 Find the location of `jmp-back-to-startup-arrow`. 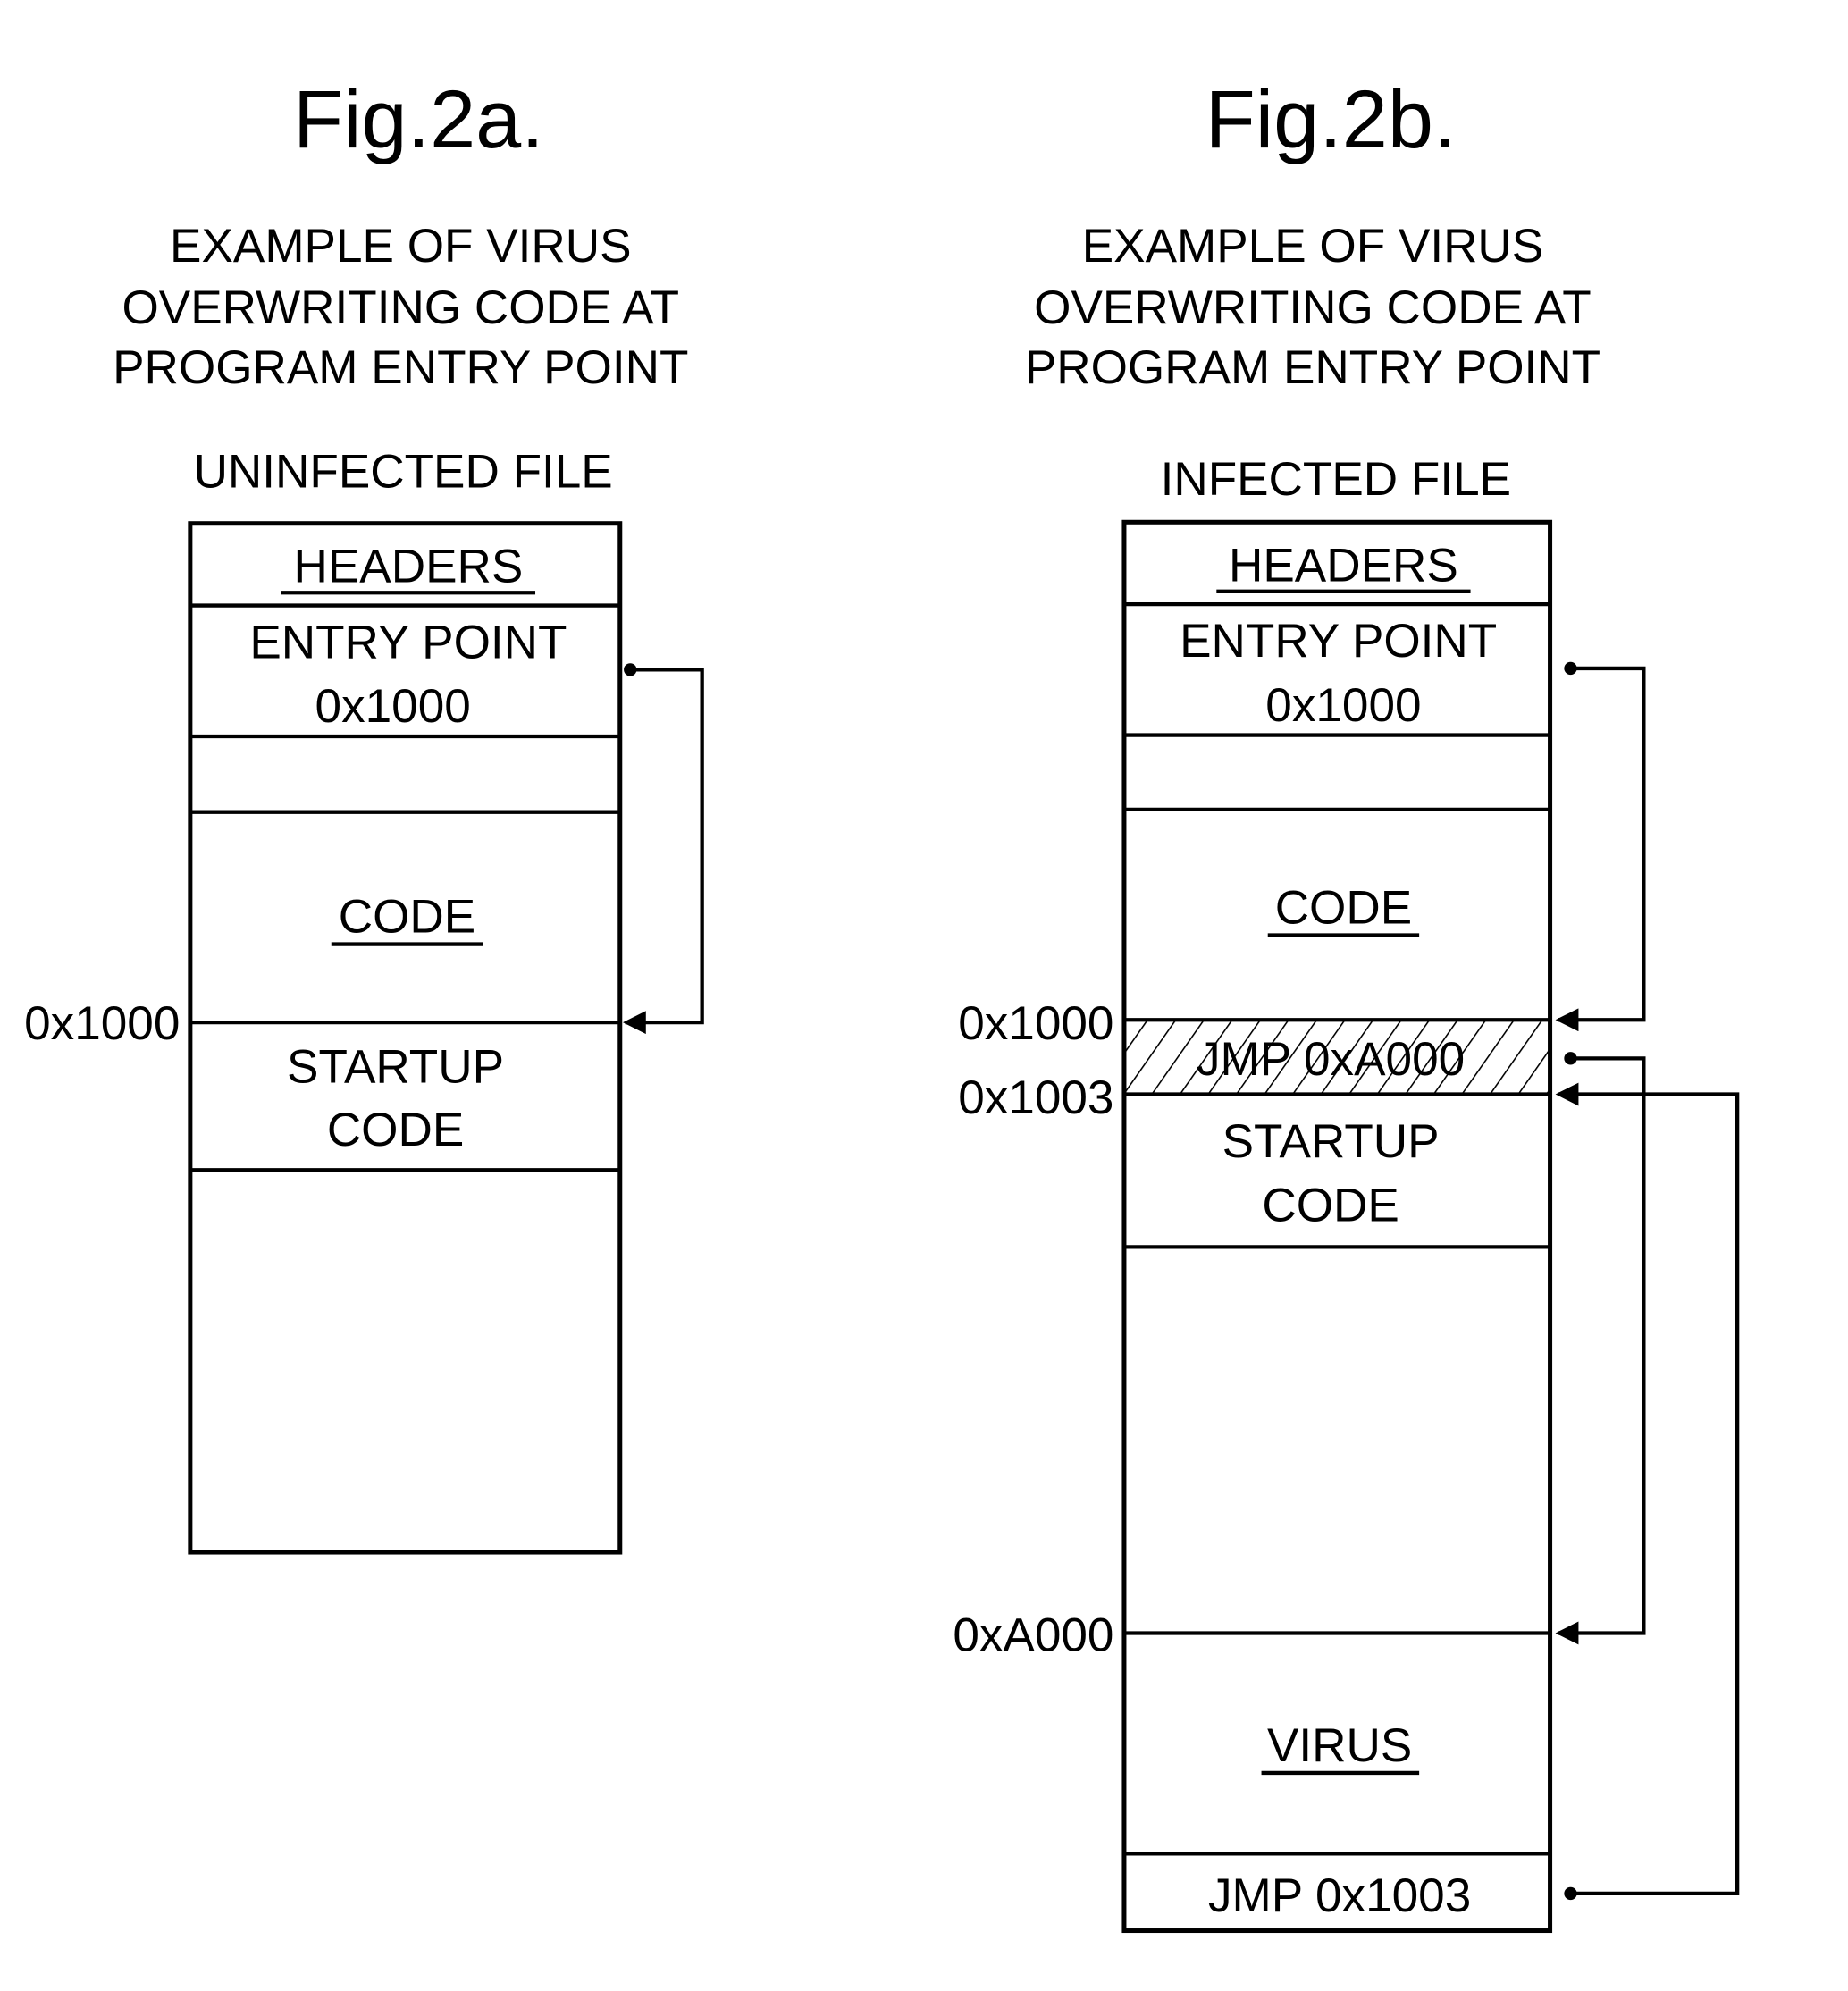

jmp-back-to-startup-arrow is located at coordinates (1647, 1491).